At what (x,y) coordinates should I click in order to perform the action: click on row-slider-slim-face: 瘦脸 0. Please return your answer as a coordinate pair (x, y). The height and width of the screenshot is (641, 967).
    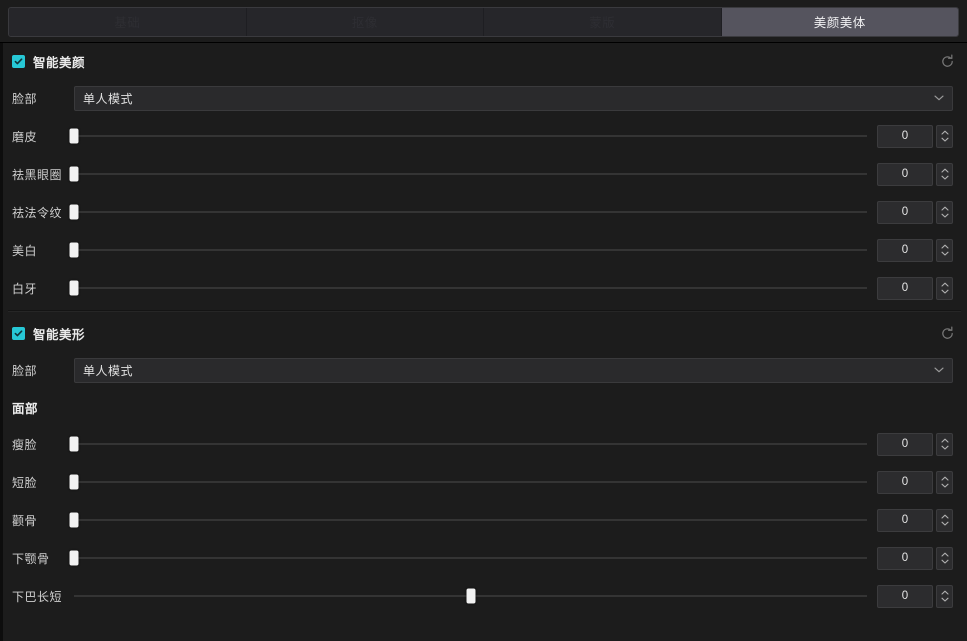
    Looking at the image, I should click on (483, 444).